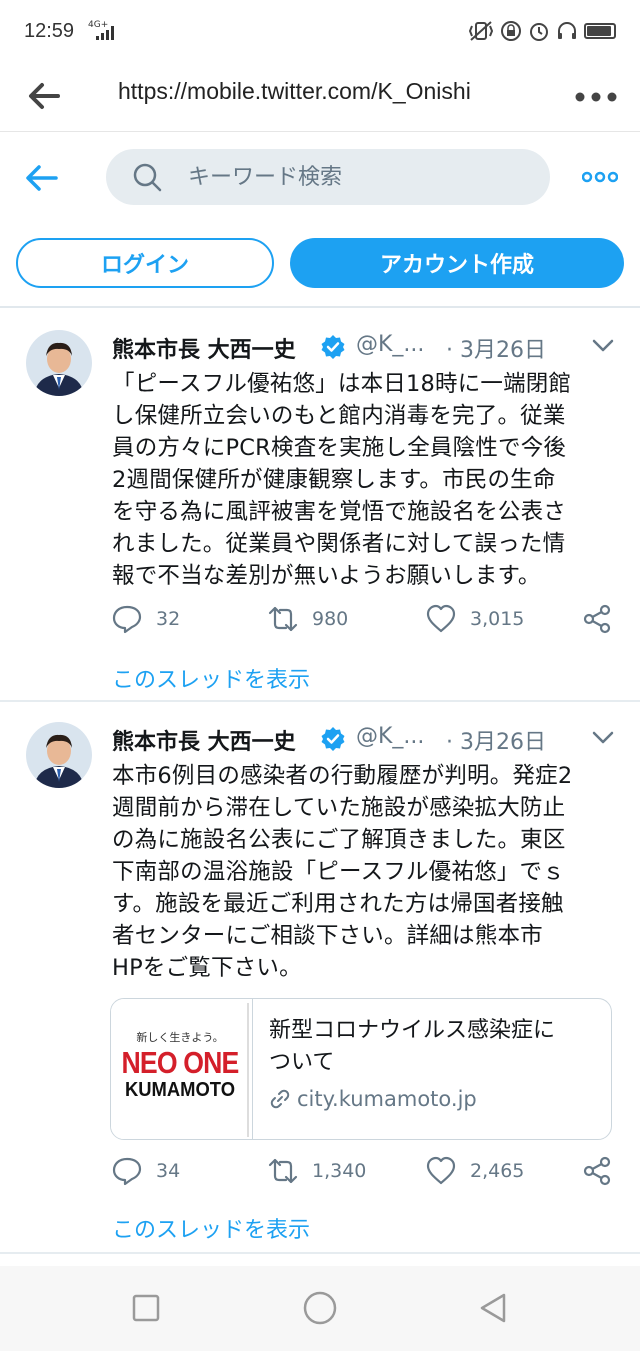 The height and width of the screenshot is (1351, 640). What do you see at coordinates (280, 1099) in the screenshot?
I see `link-icon` at bounding box center [280, 1099].